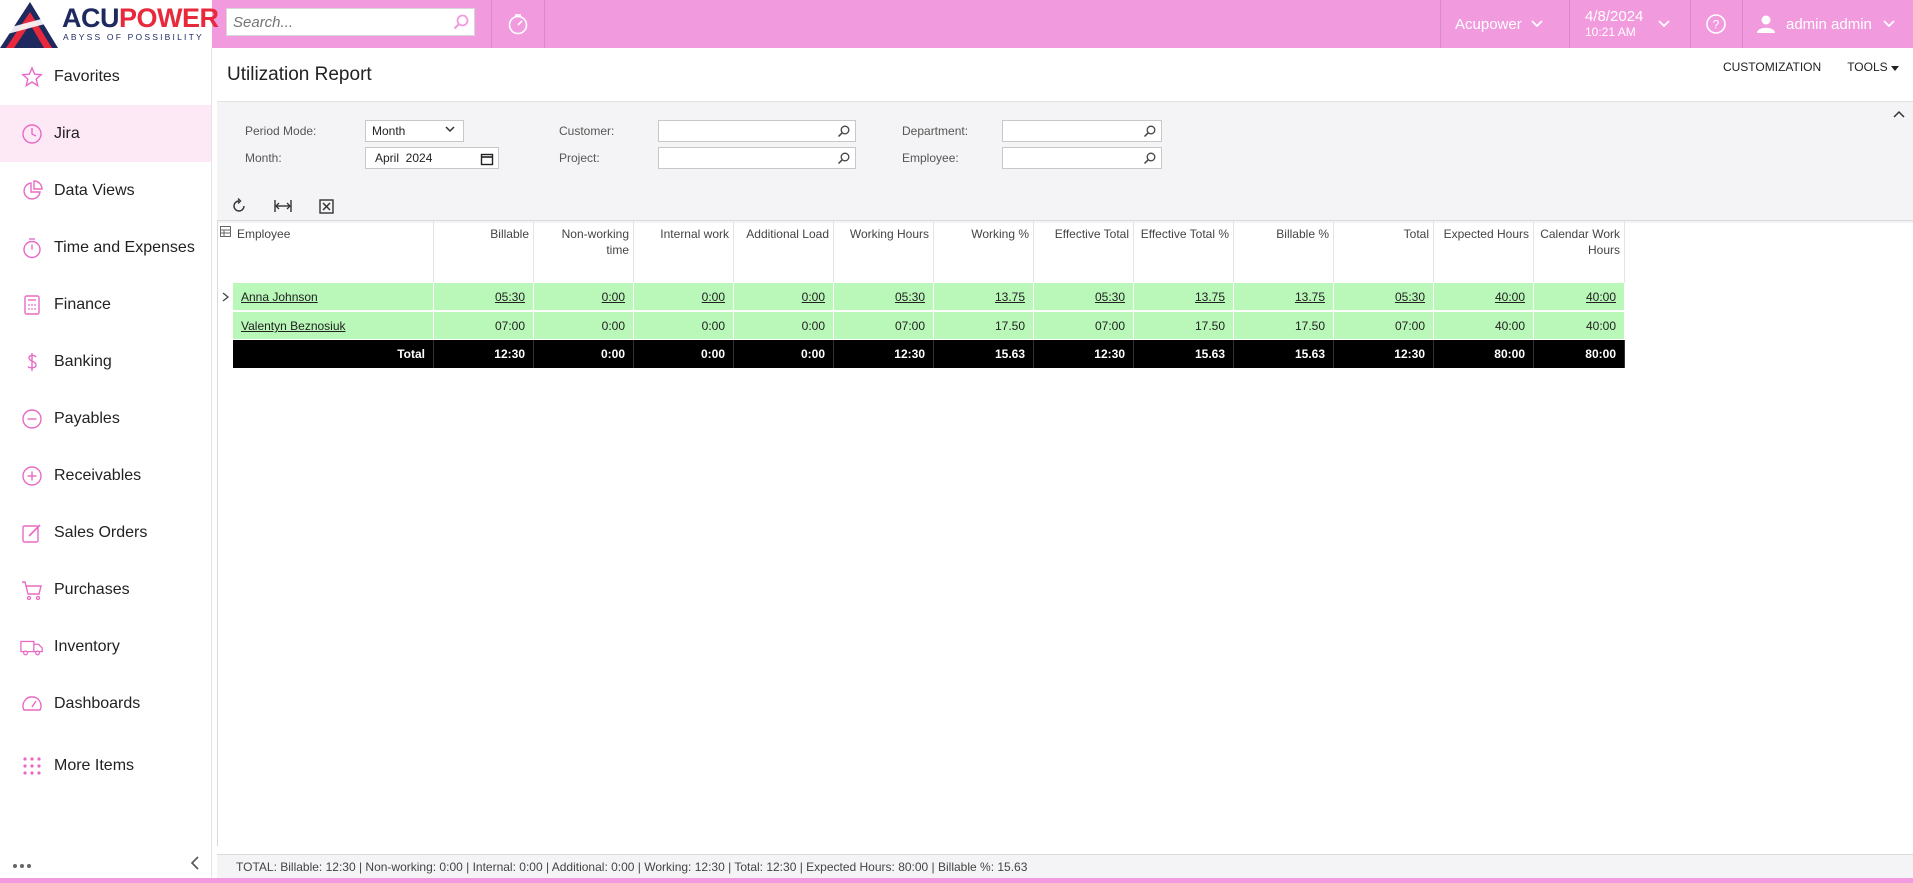 This screenshot has width=1913, height=883. Describe the element at coordinates (32, 590) in the screenshot. I see `cart-icon` at that location.